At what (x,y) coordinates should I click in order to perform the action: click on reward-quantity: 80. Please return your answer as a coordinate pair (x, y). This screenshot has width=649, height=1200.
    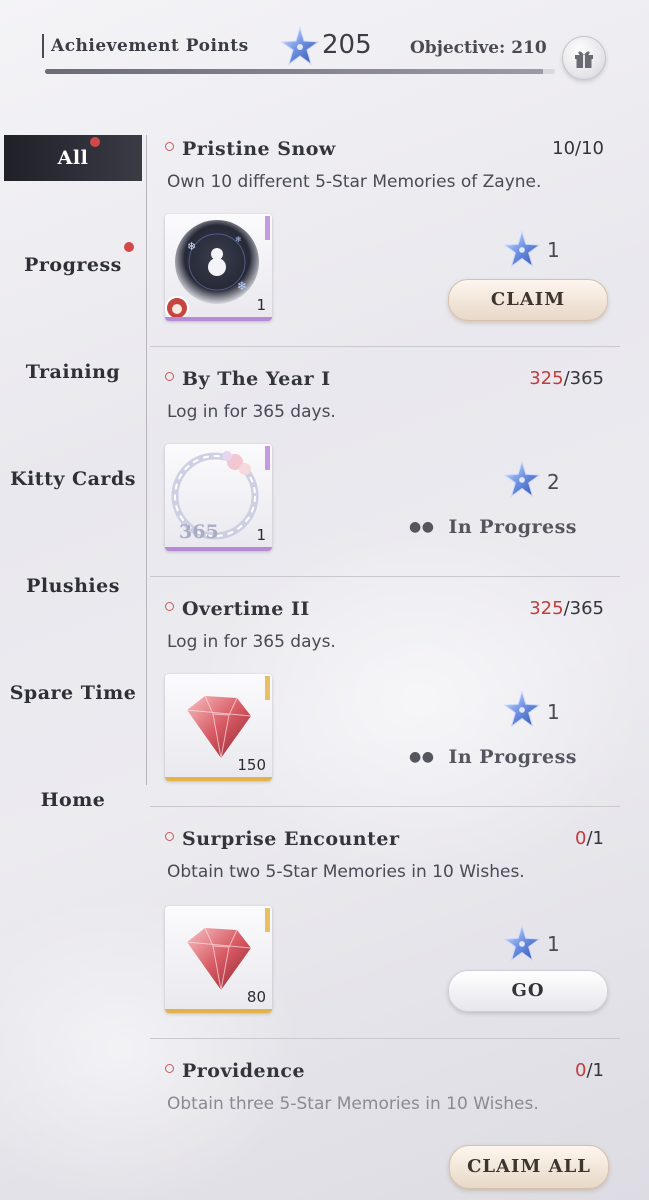
    Looking at the image, I should click on (256, 997).